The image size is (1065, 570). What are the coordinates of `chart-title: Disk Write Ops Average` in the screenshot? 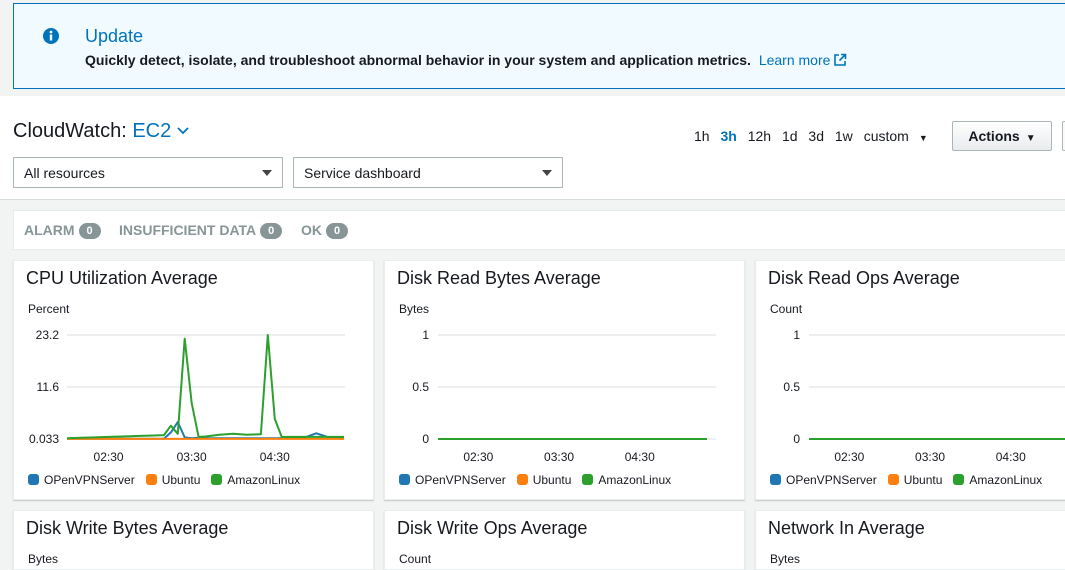 It's located at (492, 528).